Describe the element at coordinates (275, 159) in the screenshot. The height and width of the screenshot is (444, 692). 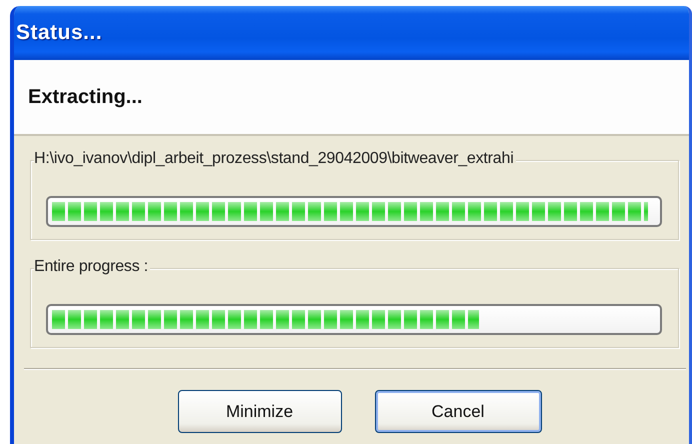
I see `group-label: H:\ivo_ivanov\dipl_arbeit_prozess\stand_29042009\bitweaver_extrahi` at that location.